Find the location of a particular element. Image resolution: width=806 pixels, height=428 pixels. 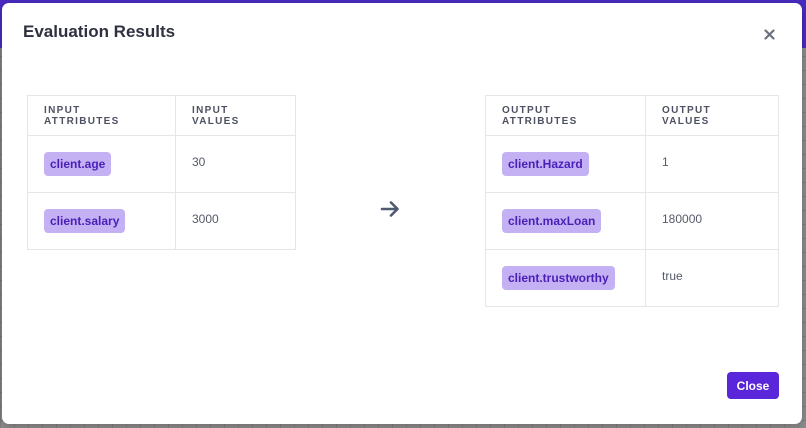

table-row: client.maxLoan 180000 is located at coordinates (632, 221).